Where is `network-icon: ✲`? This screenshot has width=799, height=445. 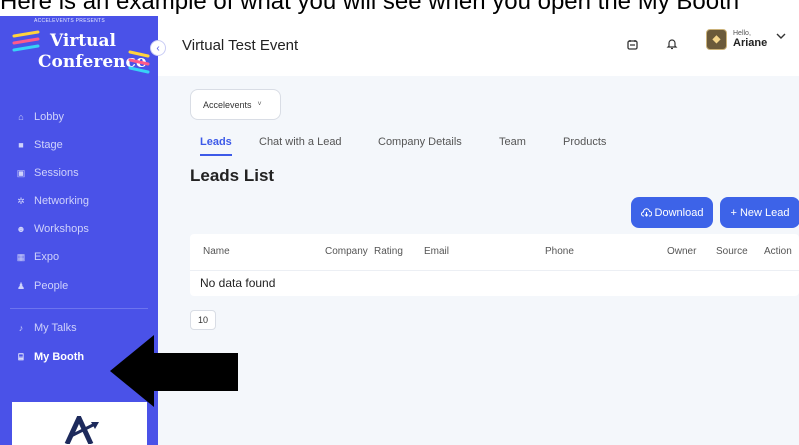
network-icon: ✲ is located at coordinates (21, 200).